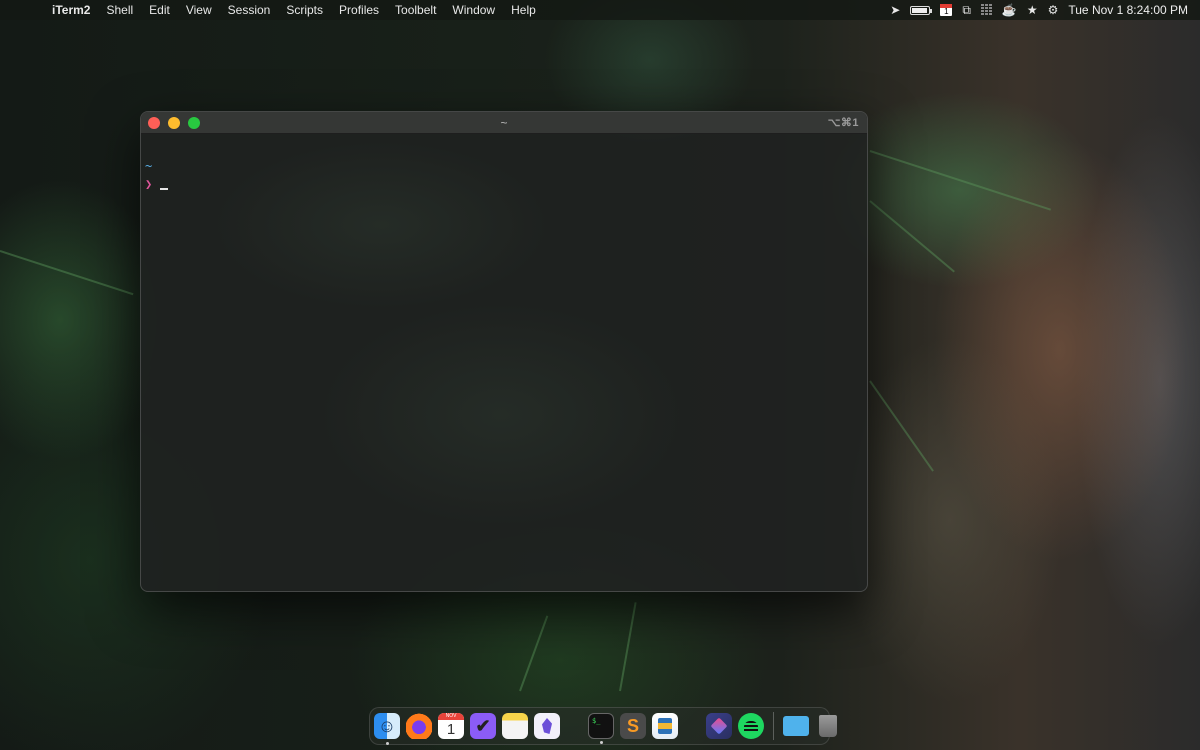 The width and height of the screenshot is (1200, 750). What do you see at coordinates (986, 10) in the screenshot?
I see `activity-bars-icon` at bounding box center [986, 10].